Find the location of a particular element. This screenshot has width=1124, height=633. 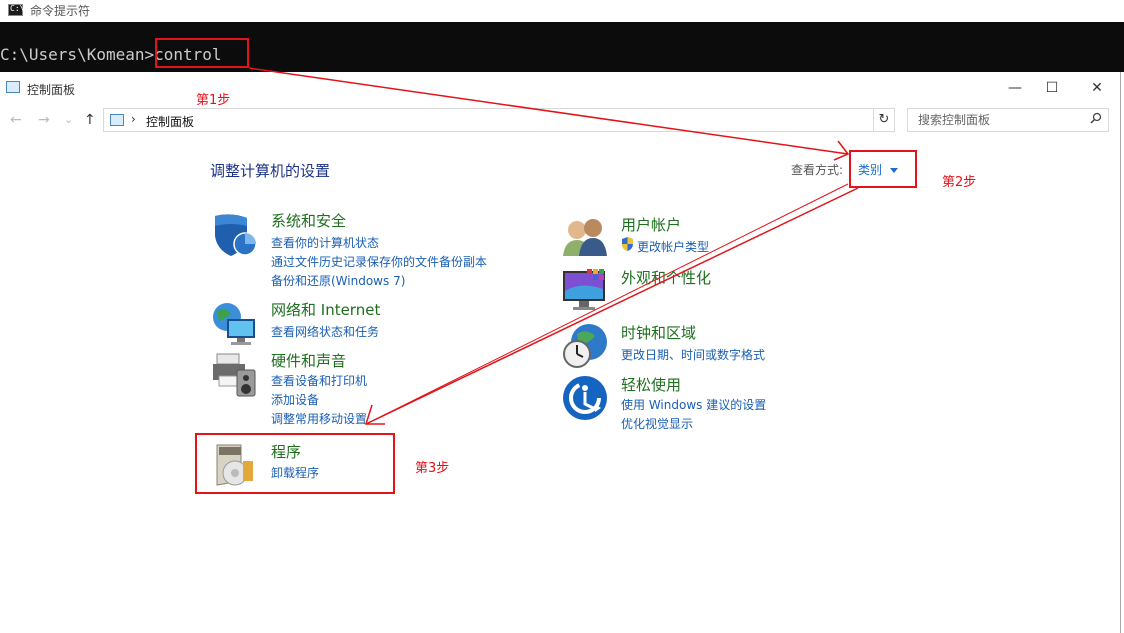

navigation-bar: ← → ⌄ ↑ › 控制面板 ↻ is located at coordinates (560, 121).